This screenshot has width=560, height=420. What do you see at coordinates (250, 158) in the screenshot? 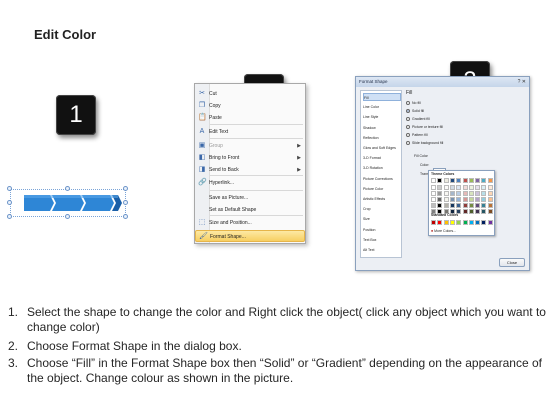
I see `menu-item-bring-to-front: ◧ Bring to Front ▶` at bounding box center [250, 158].